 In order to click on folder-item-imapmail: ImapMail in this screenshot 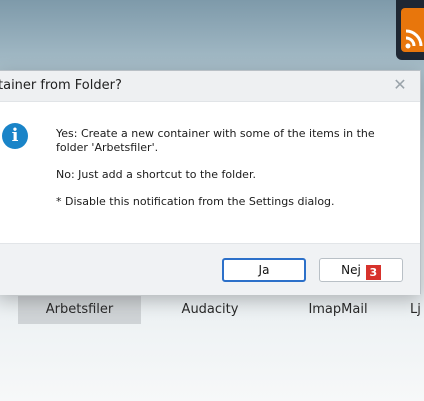, I will do `click(338, 310)`.